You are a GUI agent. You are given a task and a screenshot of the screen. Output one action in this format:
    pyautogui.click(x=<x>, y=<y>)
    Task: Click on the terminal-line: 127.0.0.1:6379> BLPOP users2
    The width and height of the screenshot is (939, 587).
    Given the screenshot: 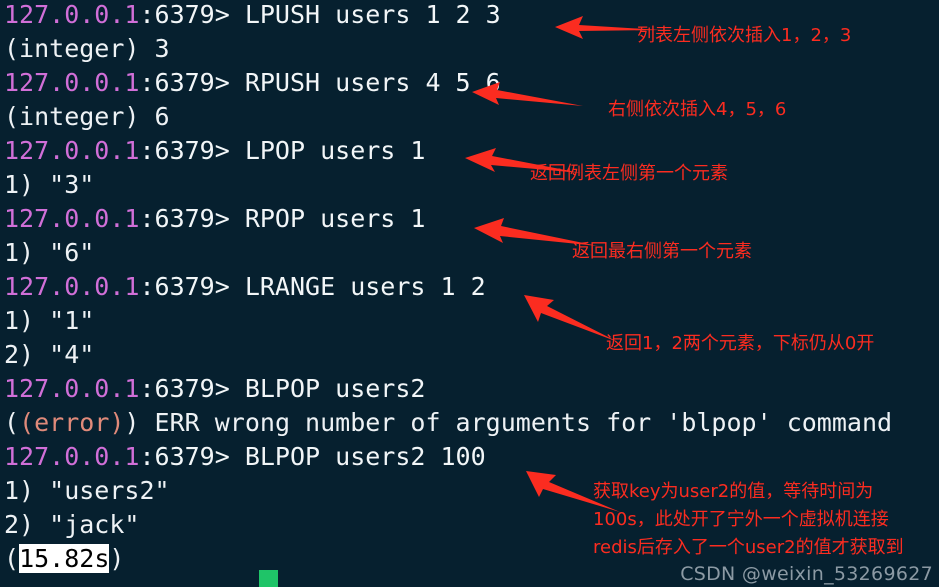 What is the action you would take?
    pyautogui.click(x=214, y=389)
    